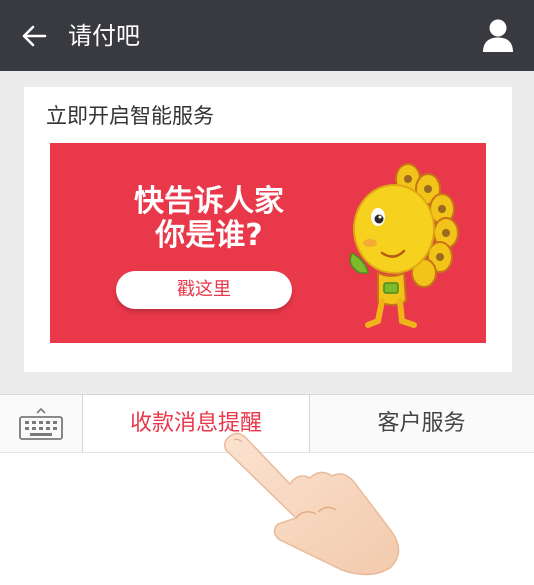 This screenshot has width=534, height=585. I want to click on keyboard-toggle-button, so click(41, 423).